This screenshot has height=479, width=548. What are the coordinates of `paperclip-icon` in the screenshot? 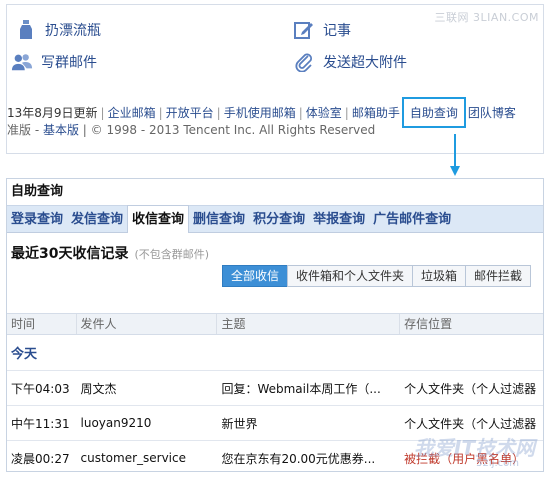 It's located at (304, 62).